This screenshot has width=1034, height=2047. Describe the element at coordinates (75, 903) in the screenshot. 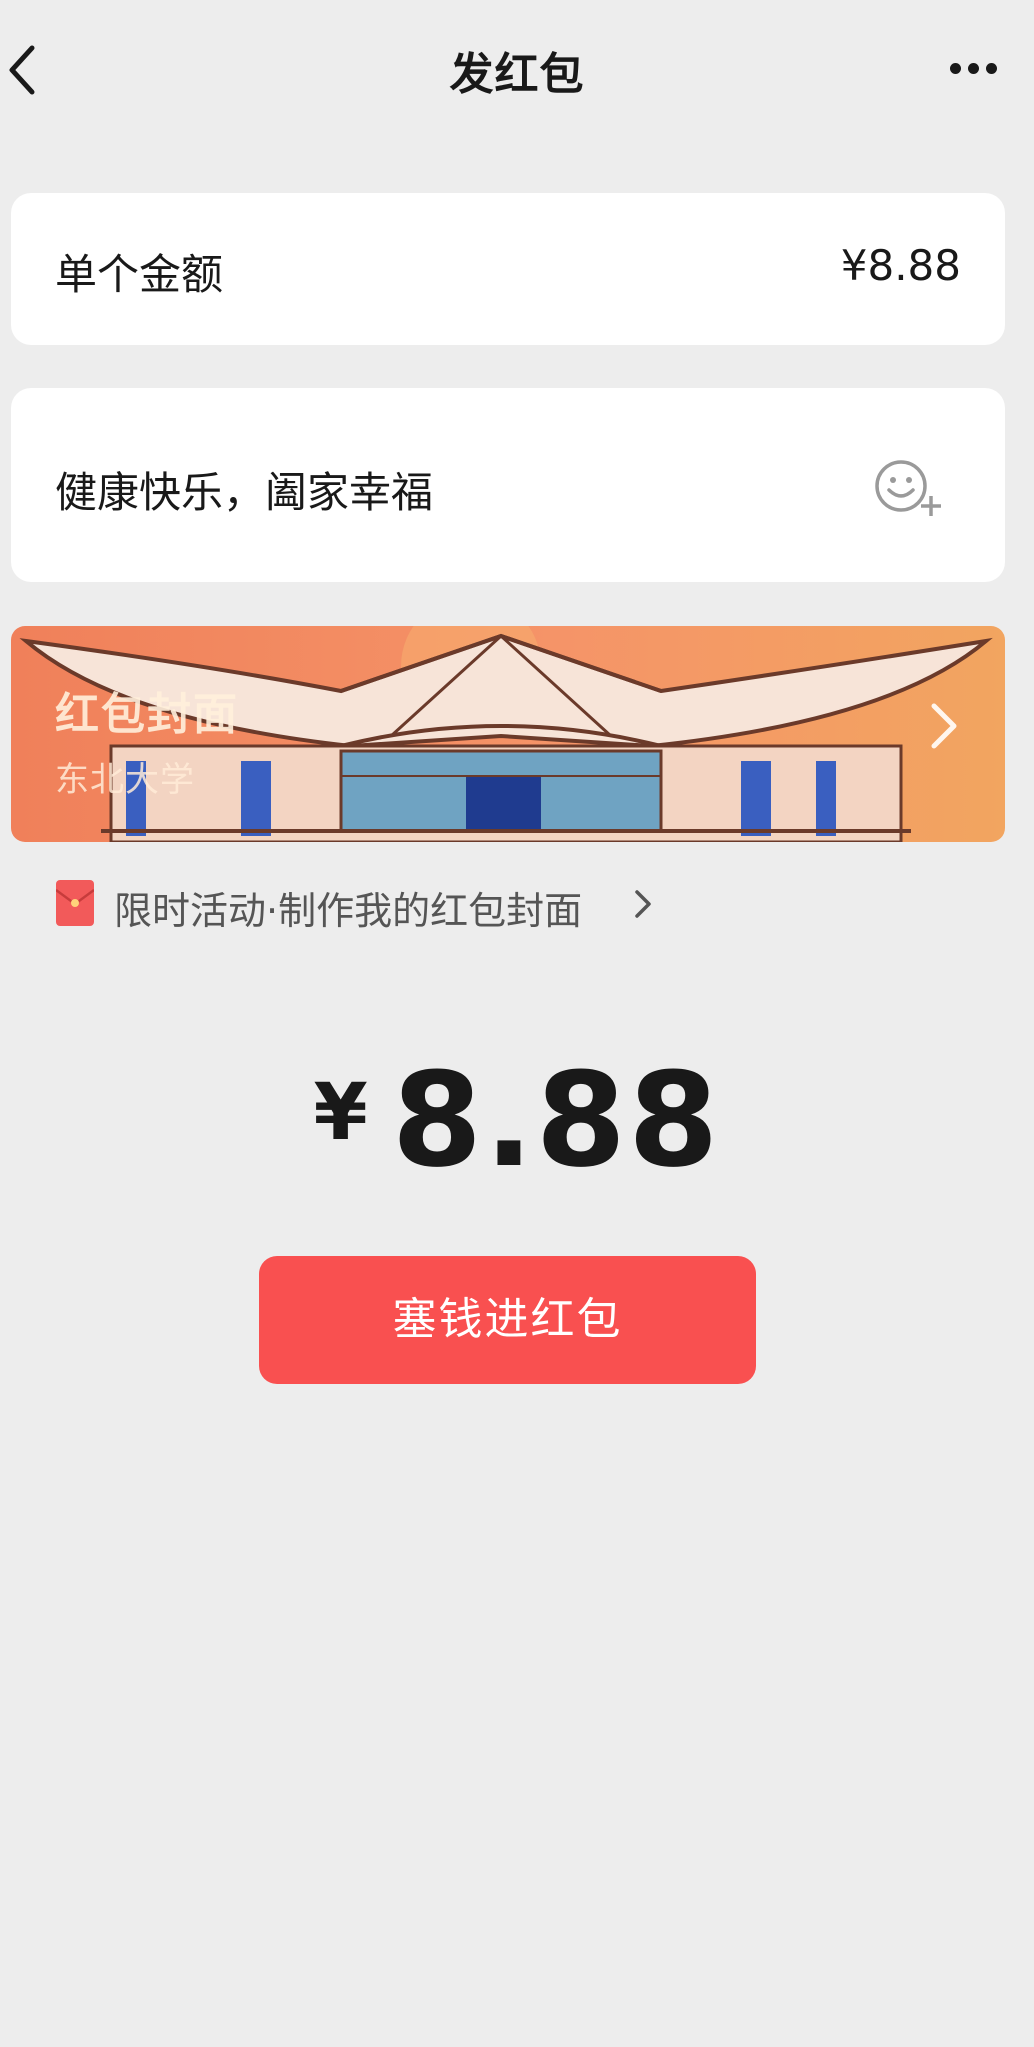

I see `red-envelope-icon` at that location.